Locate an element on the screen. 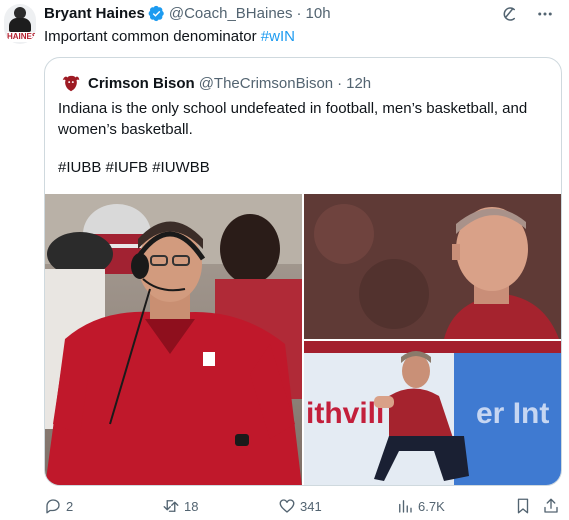 Image resolution: width=569 pixels, height=520 pixels. tweet-header: Bryant Haines @Coach_BHaines · 10h is located at coordinates (187, 13).